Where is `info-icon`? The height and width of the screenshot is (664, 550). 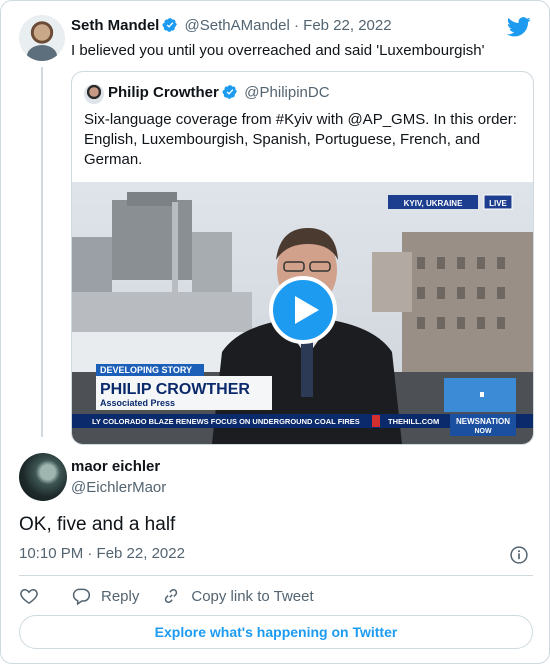
info-icon is located at coordinates (519, 555).